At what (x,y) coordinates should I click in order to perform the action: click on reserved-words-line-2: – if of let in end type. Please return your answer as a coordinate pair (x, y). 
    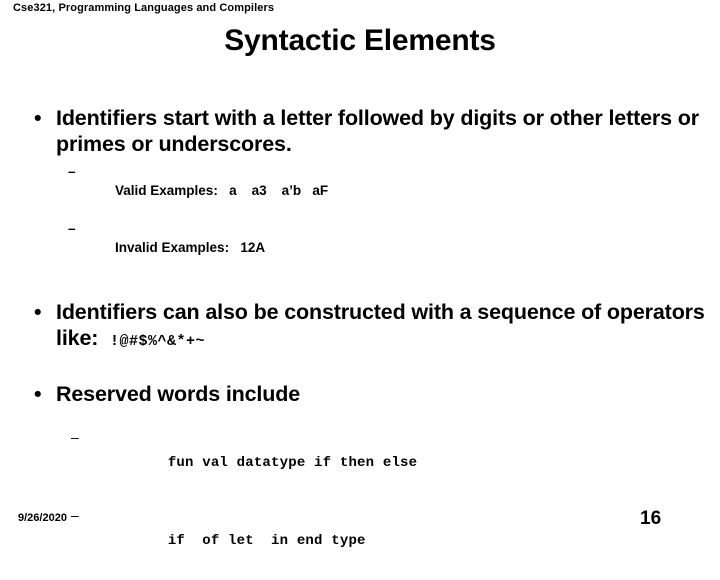
    Looking at the image, I should click on (360, 541).